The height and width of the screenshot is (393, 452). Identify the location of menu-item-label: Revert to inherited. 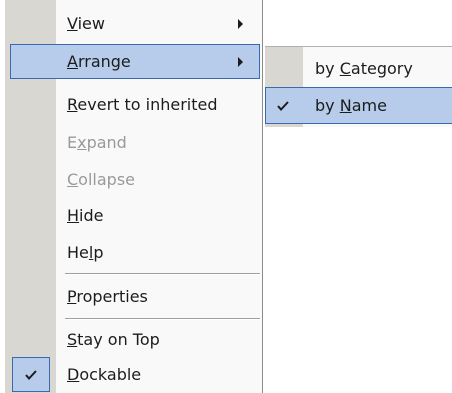
(142, 104).